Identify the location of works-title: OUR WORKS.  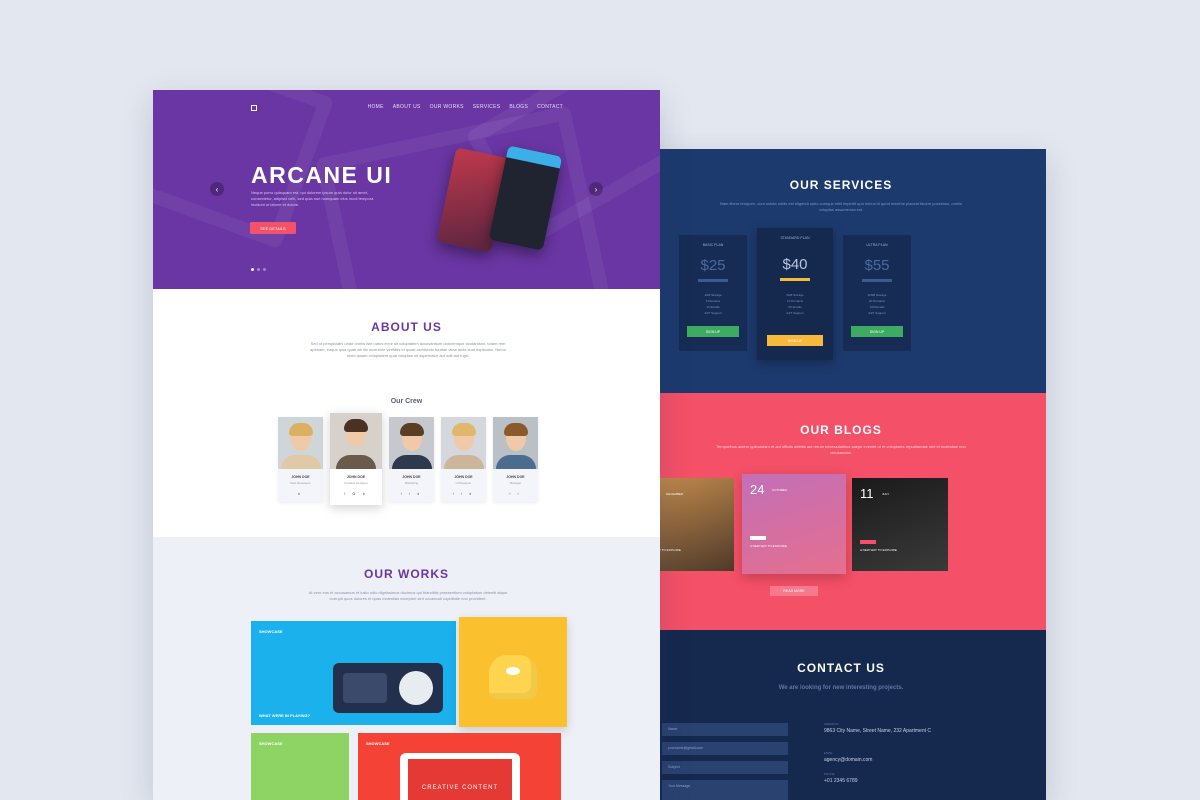
(406, 574).